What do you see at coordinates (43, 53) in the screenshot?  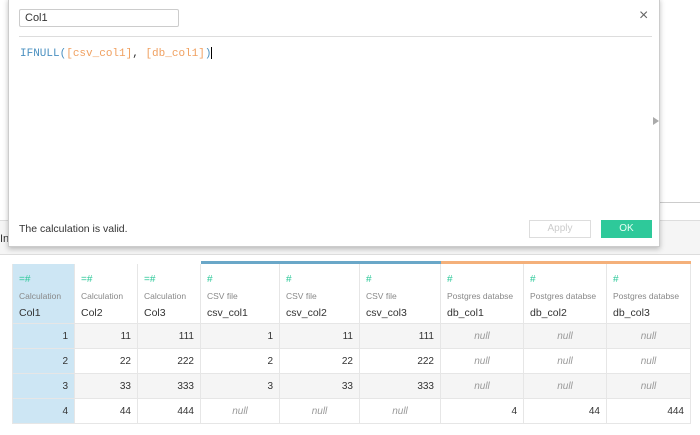 I see `formula-function: IFNULL(` at bounding box center [43, 53].